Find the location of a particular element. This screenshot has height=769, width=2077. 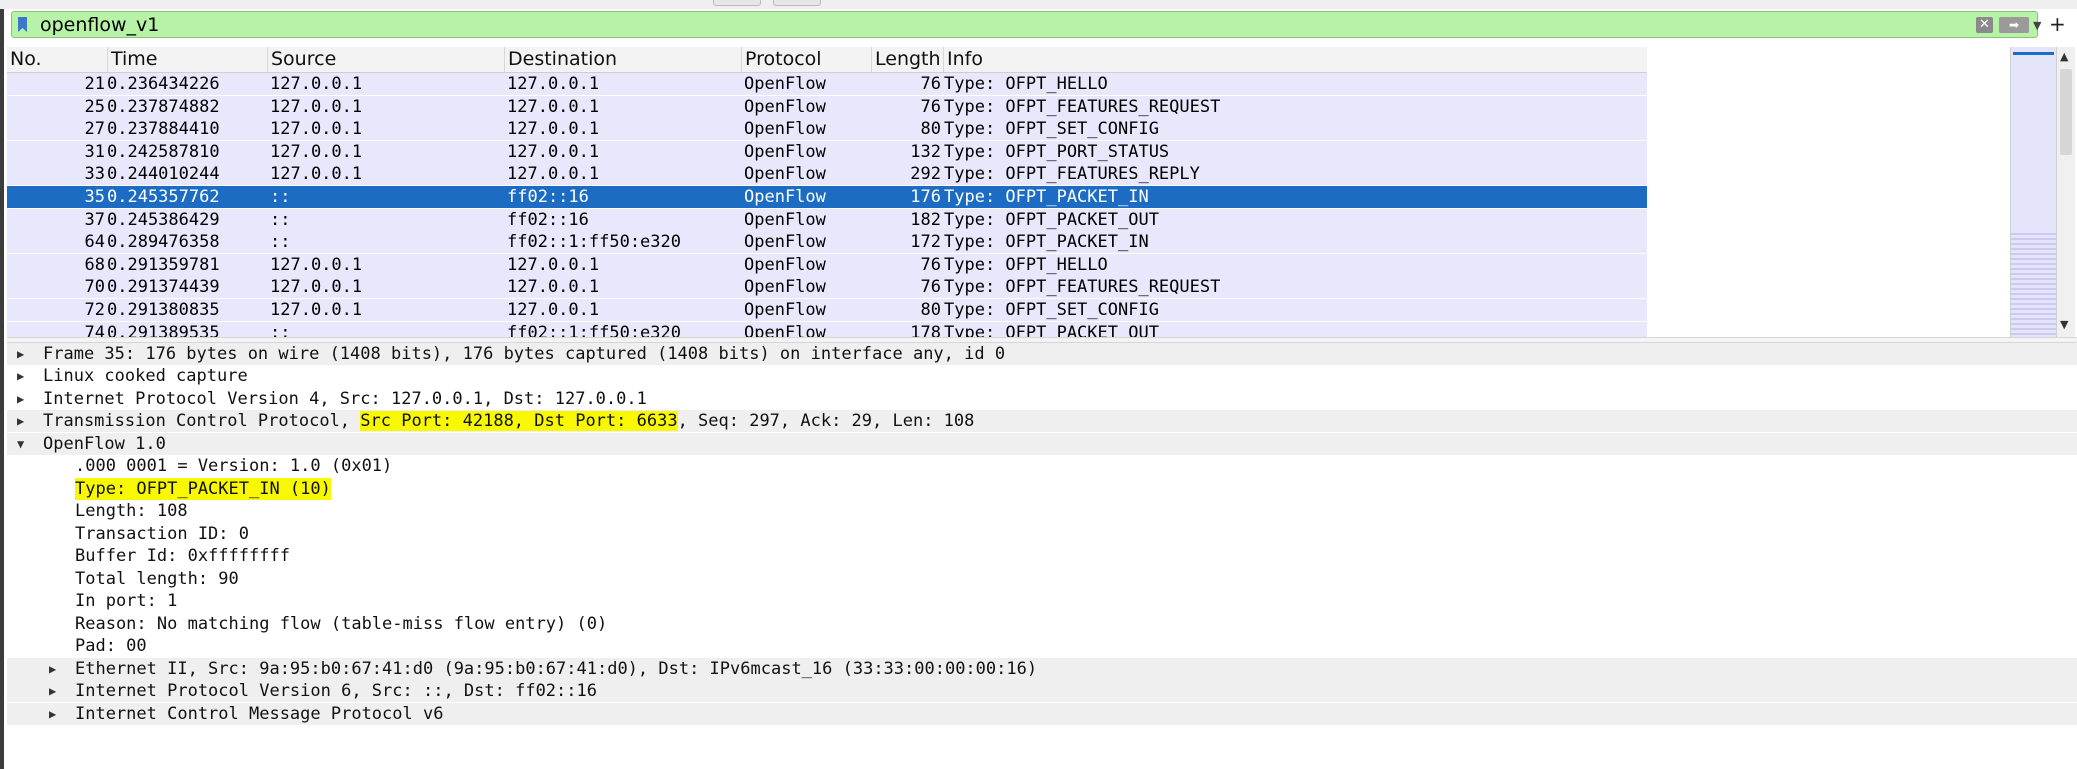

tree-item-type: Type: OFPT_PACKET_IN (10) is located at coordinates (1042, 489).